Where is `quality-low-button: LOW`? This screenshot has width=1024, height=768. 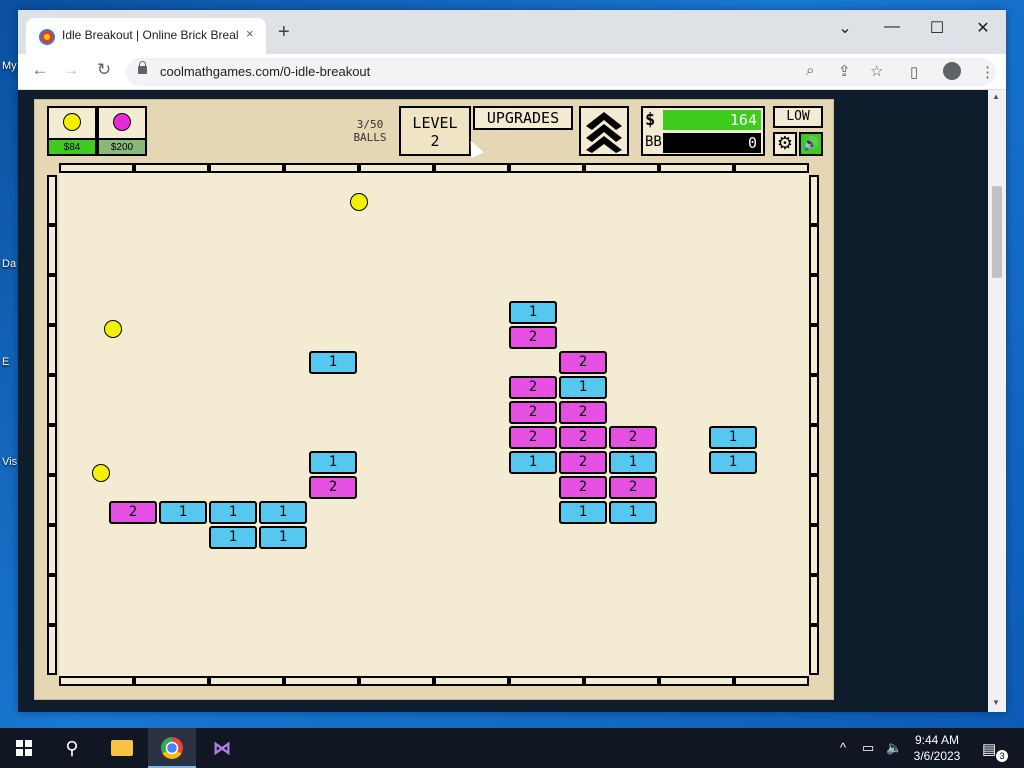 quality-low-button: LOW is located at coordinates (798, 117).